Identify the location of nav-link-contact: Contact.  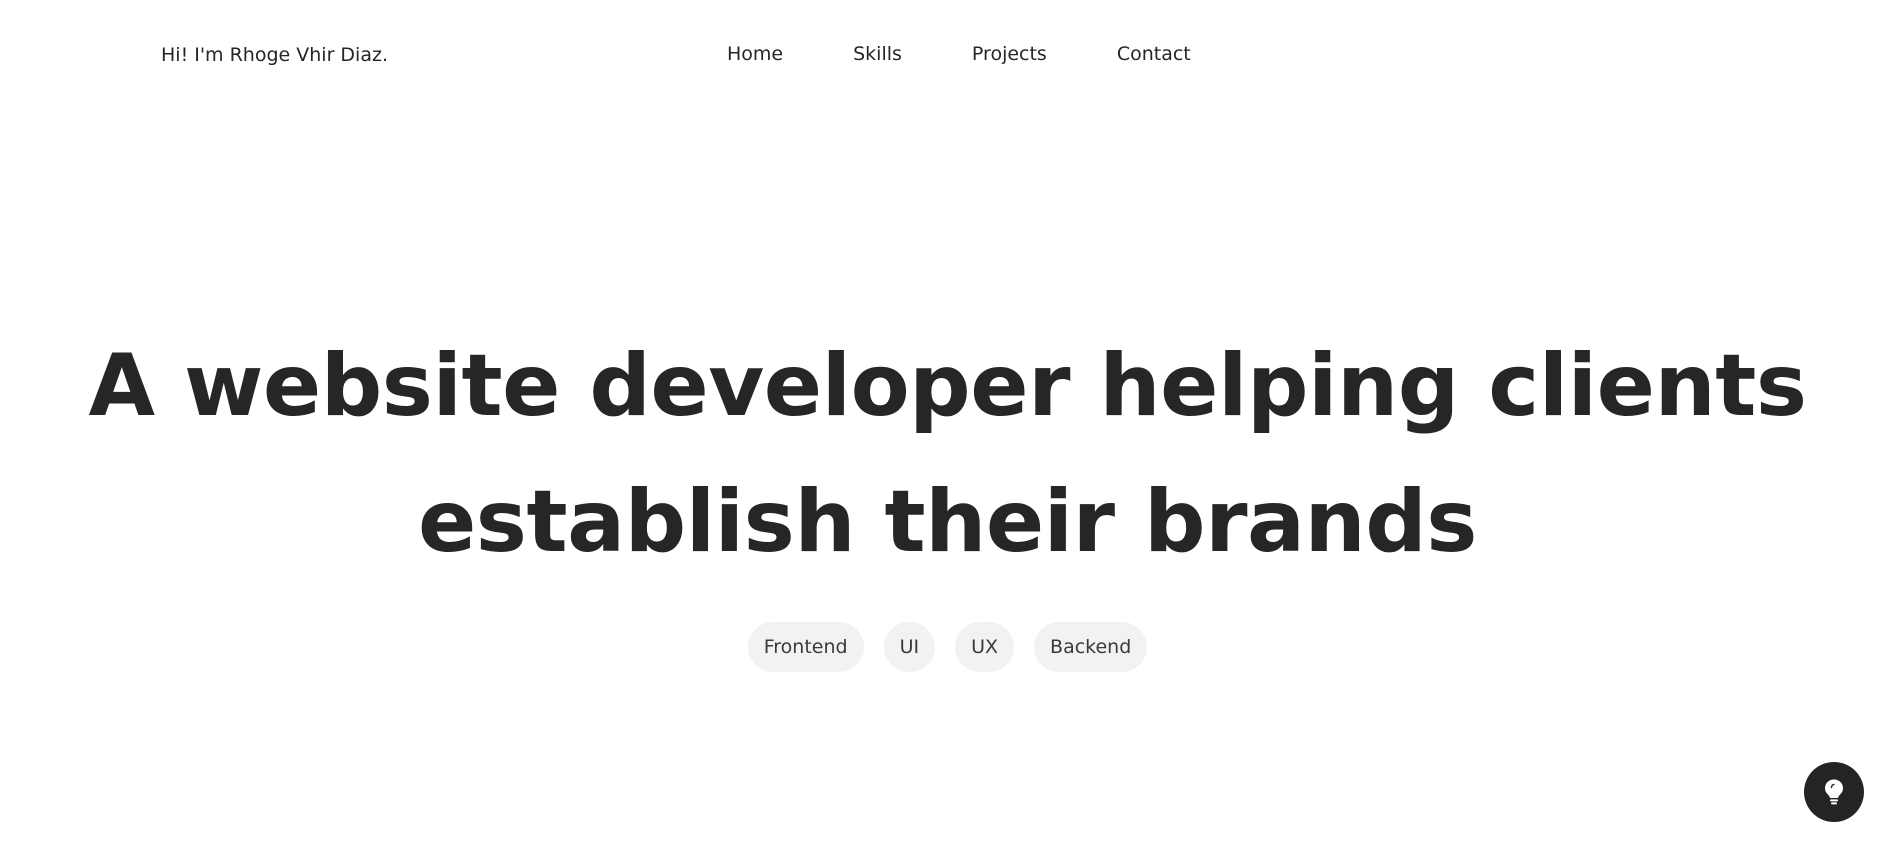
(1154, 54).